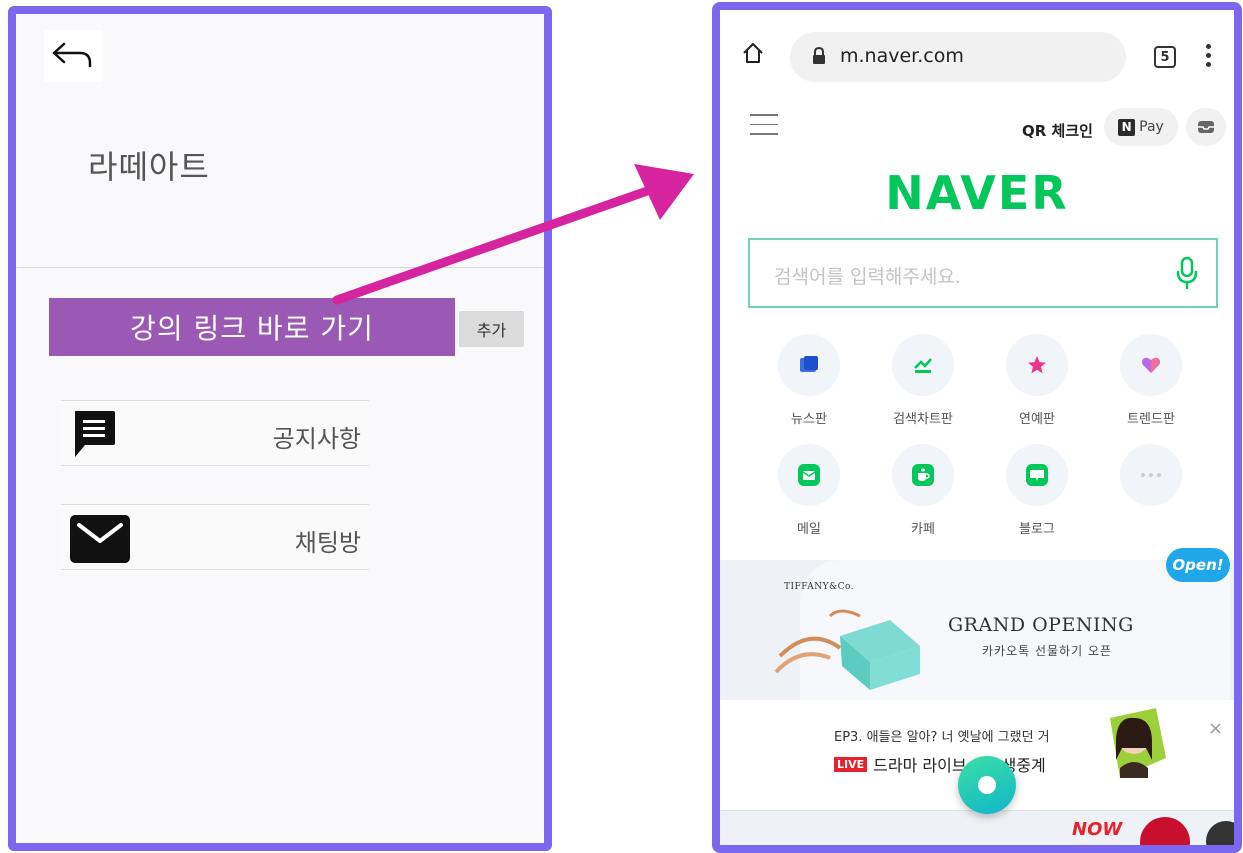 This screenshot has width=1243, height=853. What do you see at coordinates (809, 419) in the screenshot?
I see `service-label: 뉴스판` at bounding box center [809, 419].